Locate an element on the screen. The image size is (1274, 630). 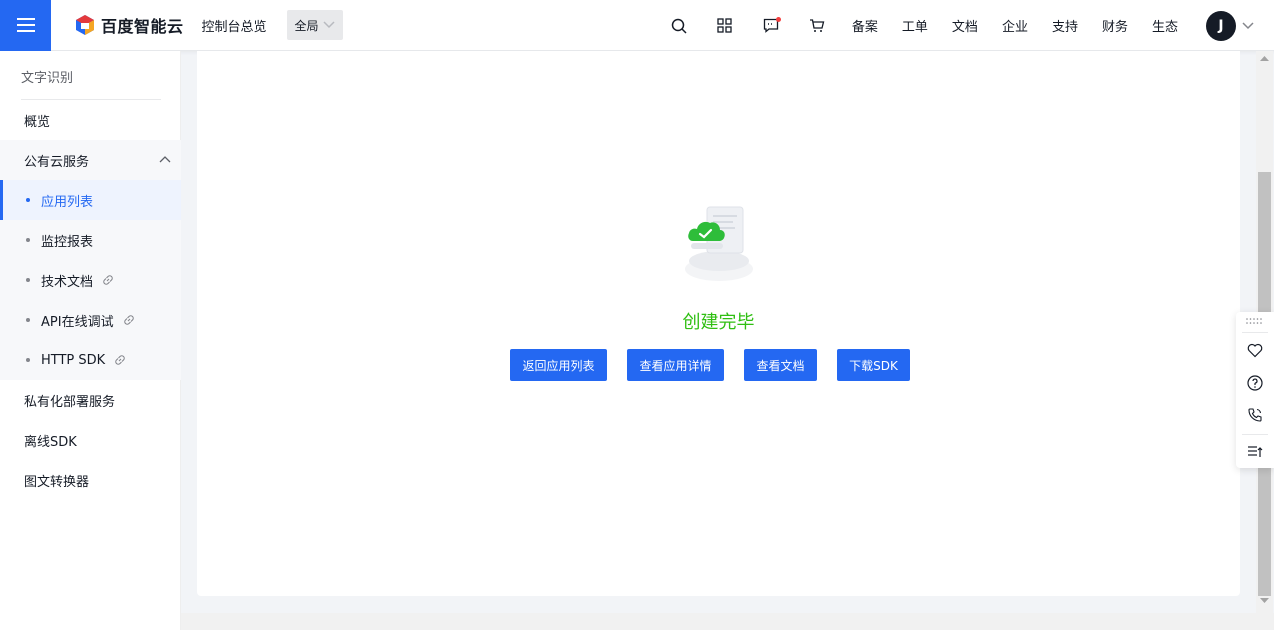
sidebar-item-api-debug: API在线调试 is located at coordinates (90, 320).